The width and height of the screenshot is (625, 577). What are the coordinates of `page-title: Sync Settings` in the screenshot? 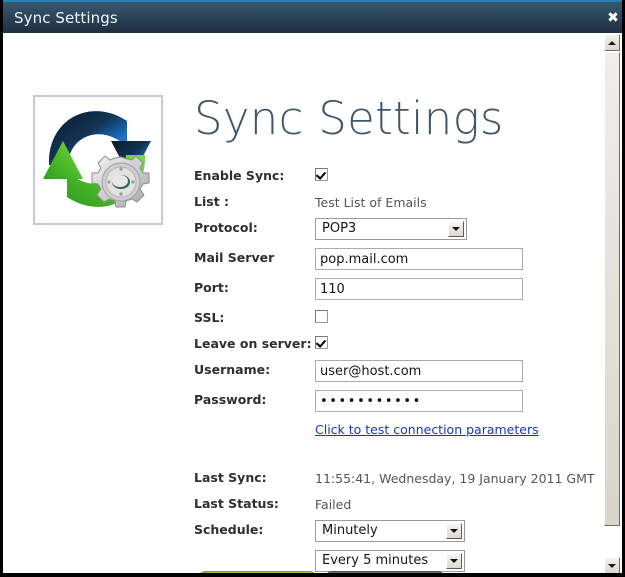 It's located at (349, 118).